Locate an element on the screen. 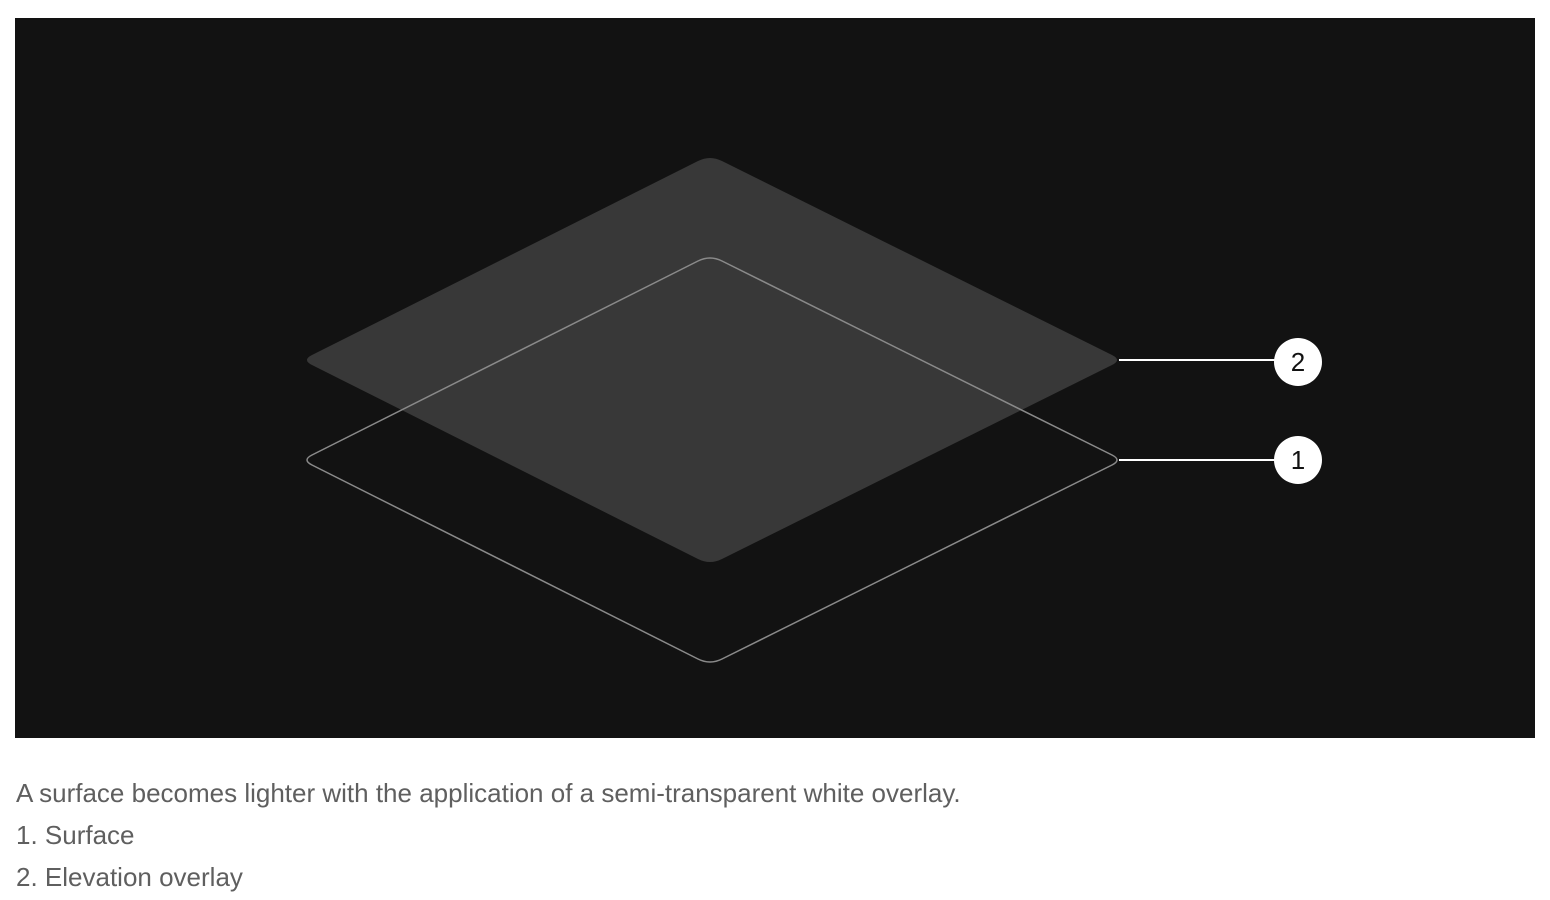  callout-1-label: 1 is located at coordinates (1298, 460).